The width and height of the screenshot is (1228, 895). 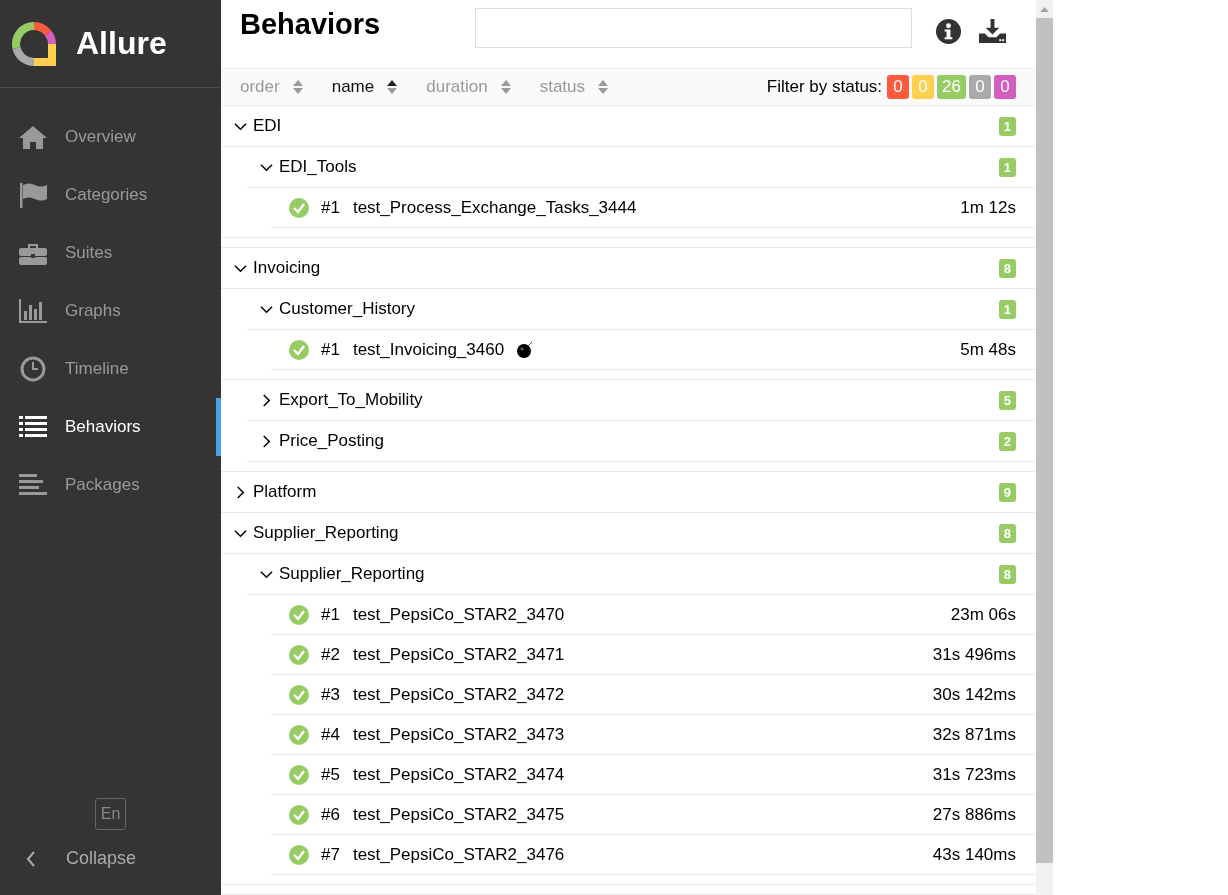 I want to click on test-row: #1 test_Process_Exchange_Tasks_3444 1m 12s, so click(x=653, y=208).